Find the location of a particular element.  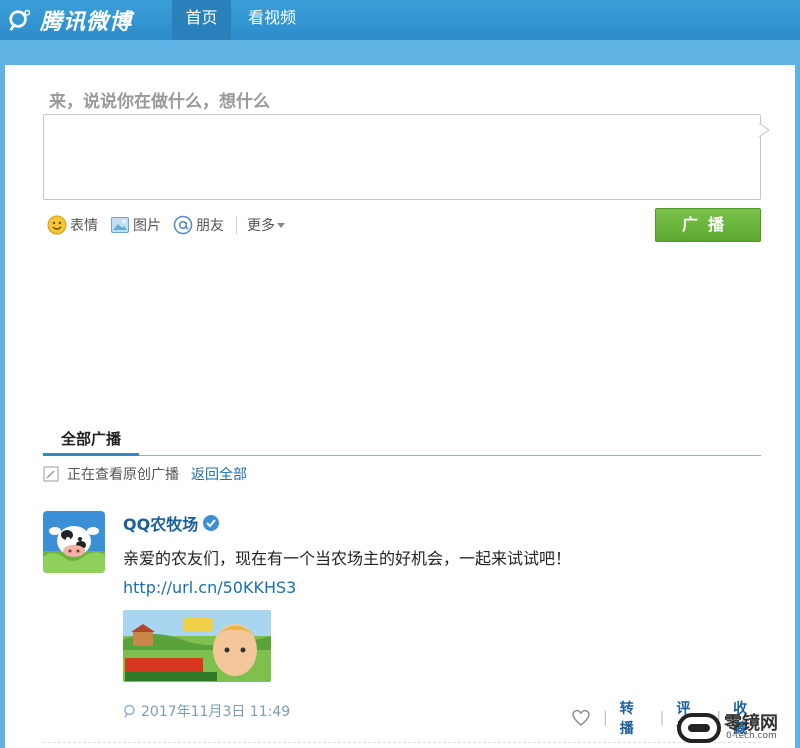

verified-badge-icon is located at coordinates (211, 523).